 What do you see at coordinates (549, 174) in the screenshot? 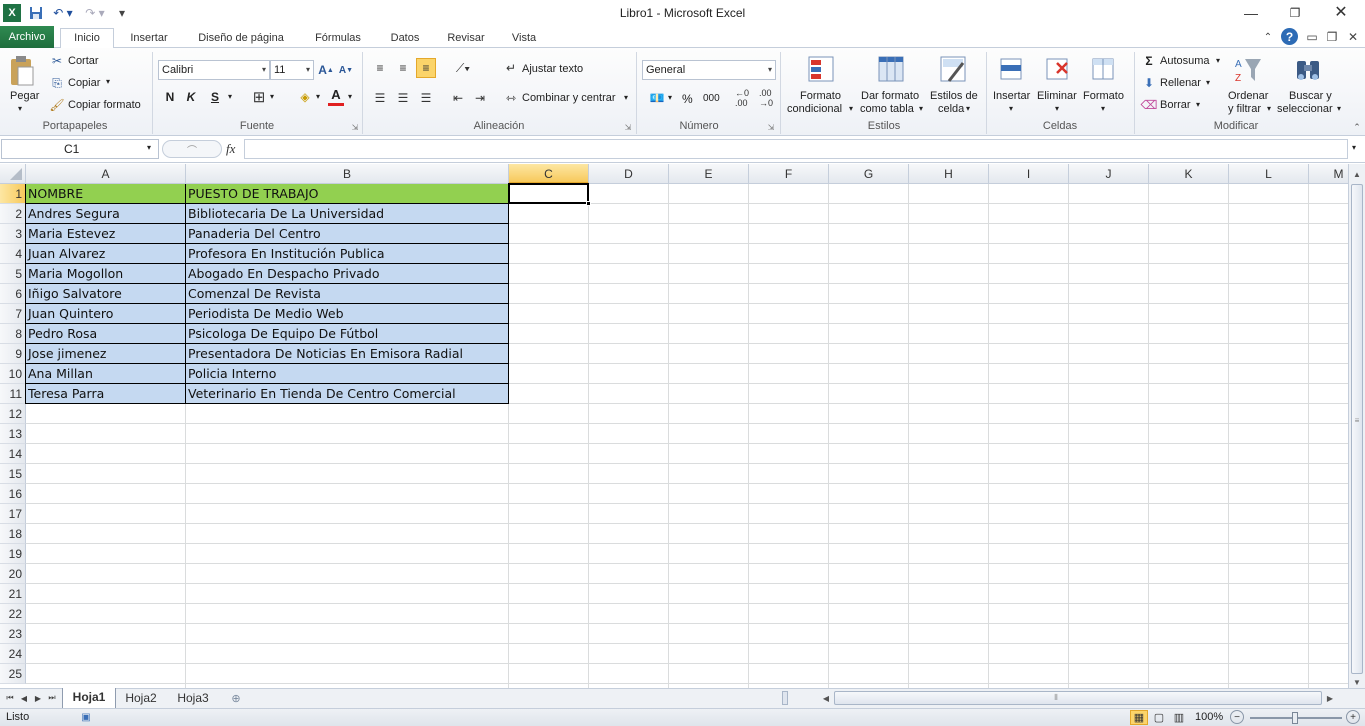
I see `column-header-C: C` at bounding box center [549, 174].